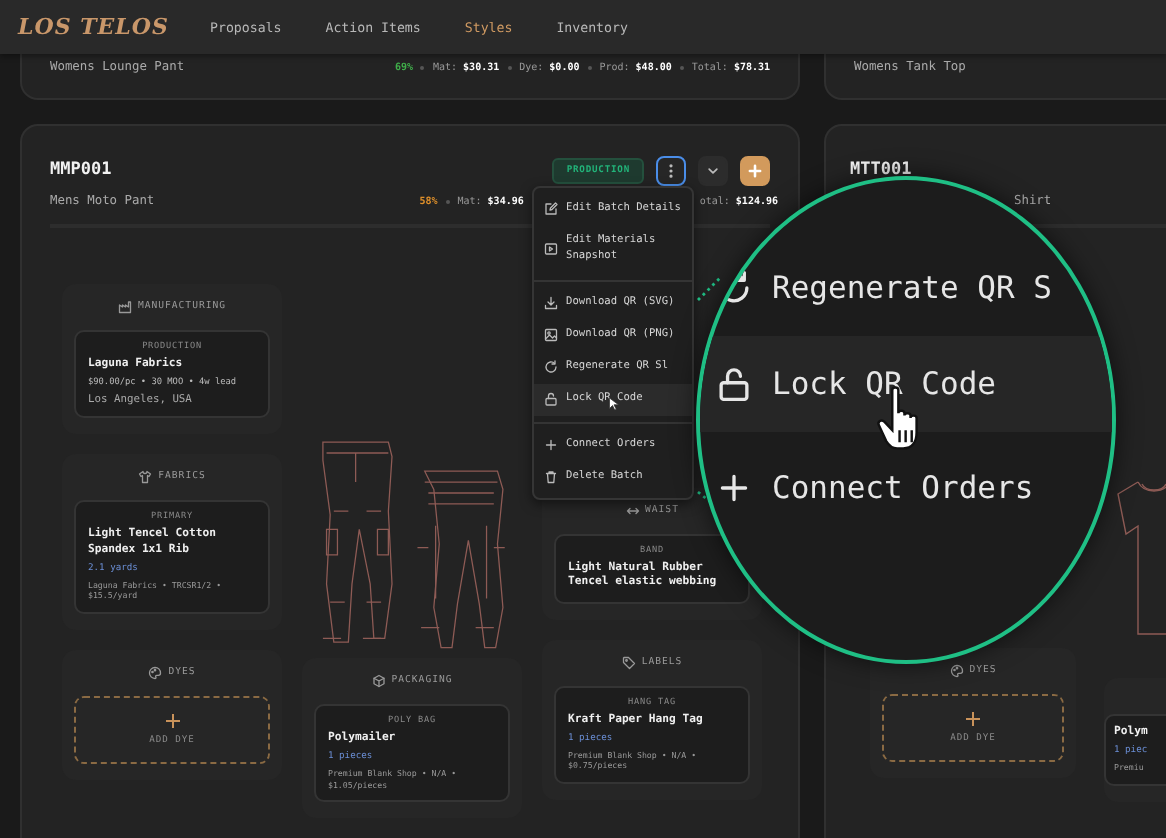  What do you see at coordinates (614, 403) in the screenshot?
I see `cursor-icon` at bounding box center [614, 403].